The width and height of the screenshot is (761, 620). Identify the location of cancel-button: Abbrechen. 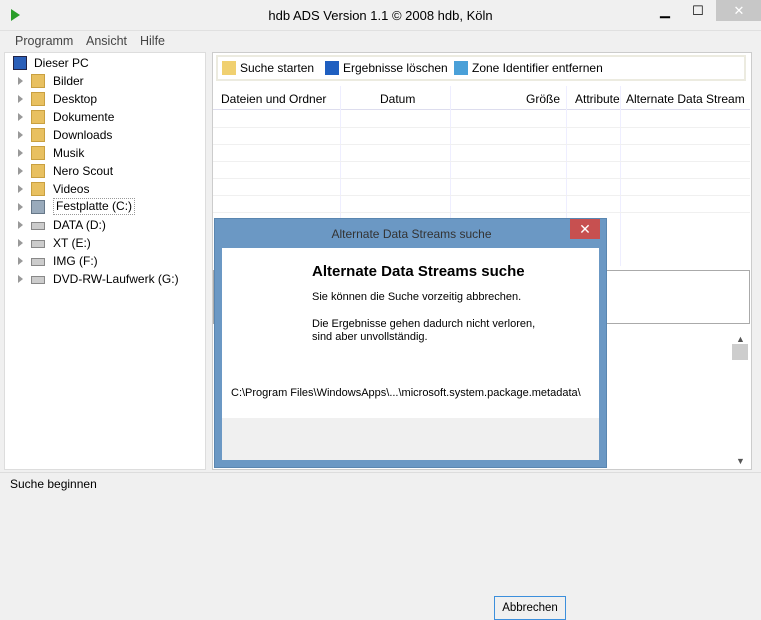
(530, 608).